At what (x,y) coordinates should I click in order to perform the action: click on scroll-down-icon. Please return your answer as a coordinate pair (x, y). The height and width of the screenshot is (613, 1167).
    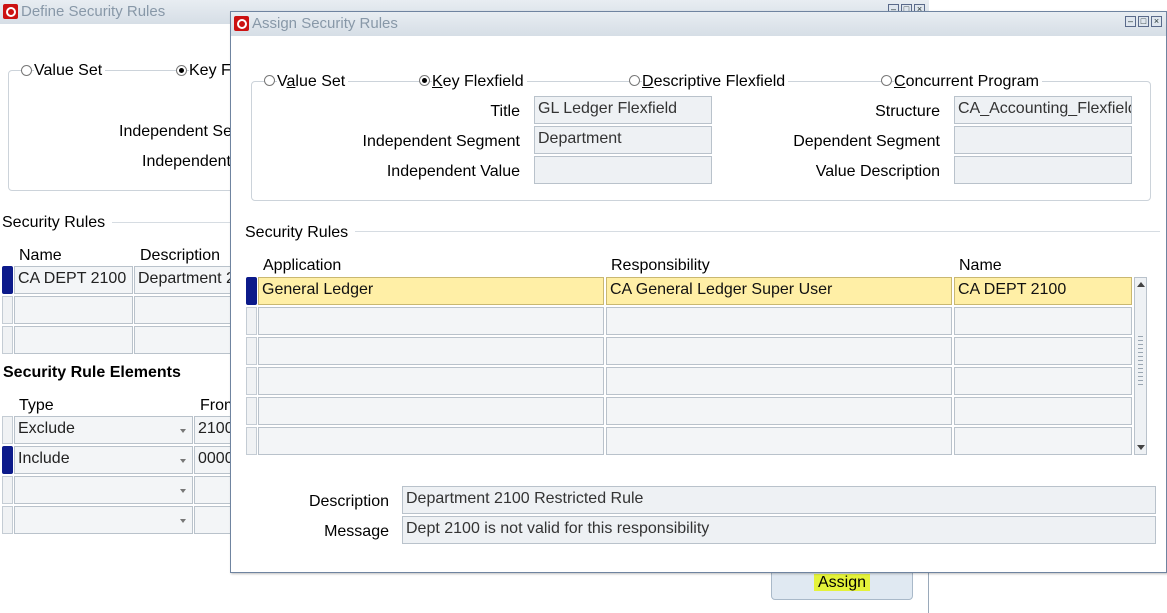
    Looking at the image, I should click on (1141, 447).